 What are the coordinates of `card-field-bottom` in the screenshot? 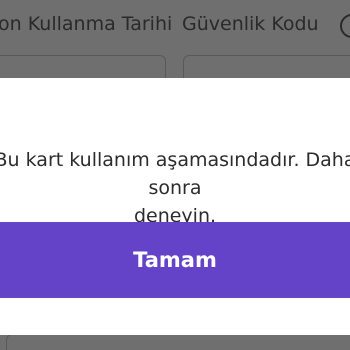 It's located at (178, 342).